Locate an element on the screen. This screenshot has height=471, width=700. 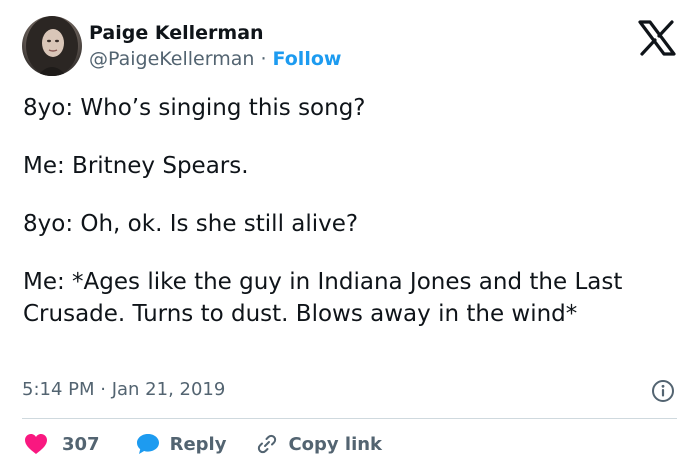
reply-button: Reply is located at coordinates (181, 444).